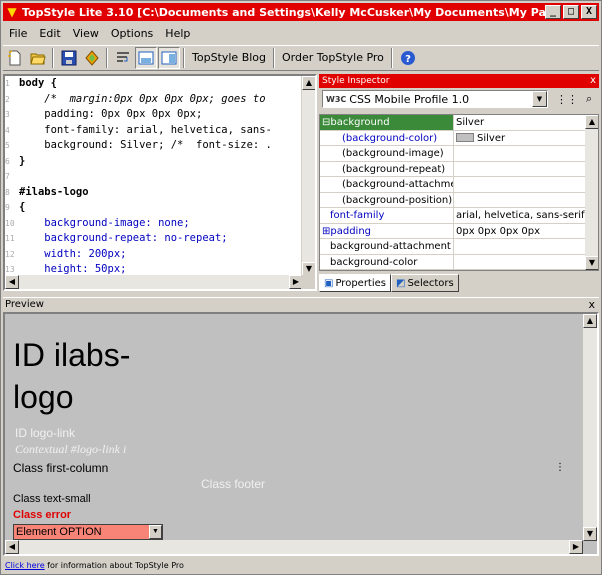  Describe the element at coordinates (459, 262) in the screenshot. I see `property-row: background-color` at that location.